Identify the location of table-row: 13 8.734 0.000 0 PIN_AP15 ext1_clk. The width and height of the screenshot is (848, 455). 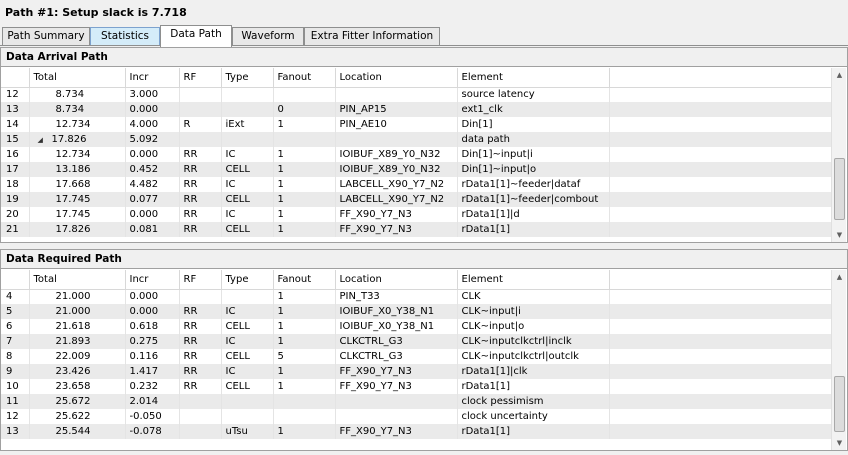
(416, 109).